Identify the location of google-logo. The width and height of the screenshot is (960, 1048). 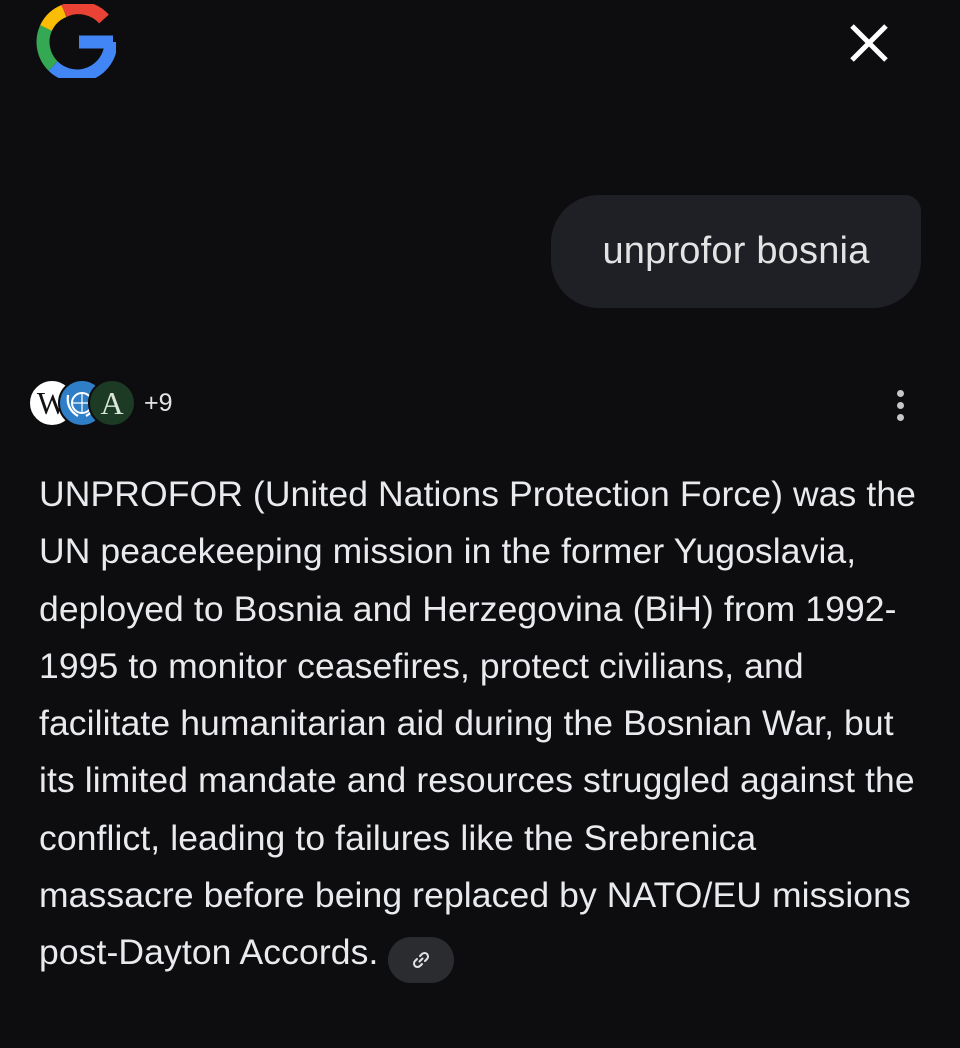
(77, 42).